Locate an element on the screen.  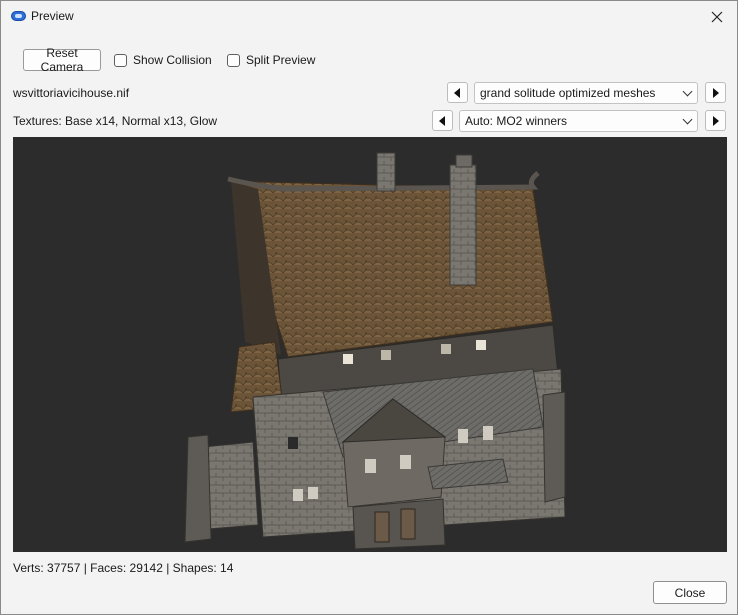
reset-camera-button: Reset Camera is located at coordinates (62, 60).